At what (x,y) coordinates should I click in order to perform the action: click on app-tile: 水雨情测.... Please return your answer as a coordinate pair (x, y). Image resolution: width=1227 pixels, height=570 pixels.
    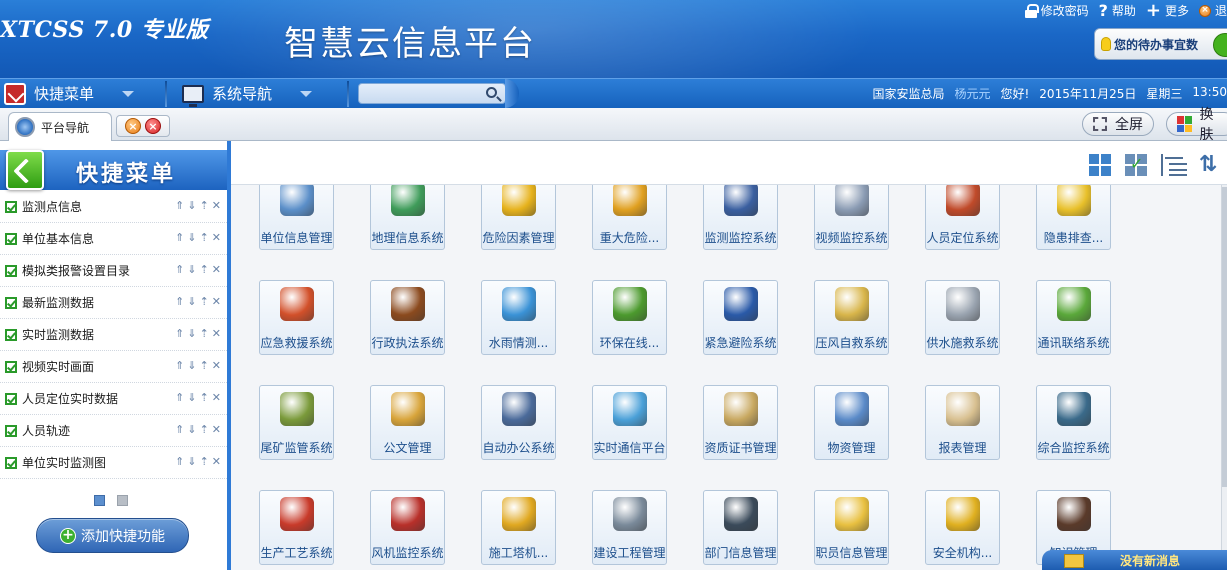
    Looking at the image, I should click on (518, 317).